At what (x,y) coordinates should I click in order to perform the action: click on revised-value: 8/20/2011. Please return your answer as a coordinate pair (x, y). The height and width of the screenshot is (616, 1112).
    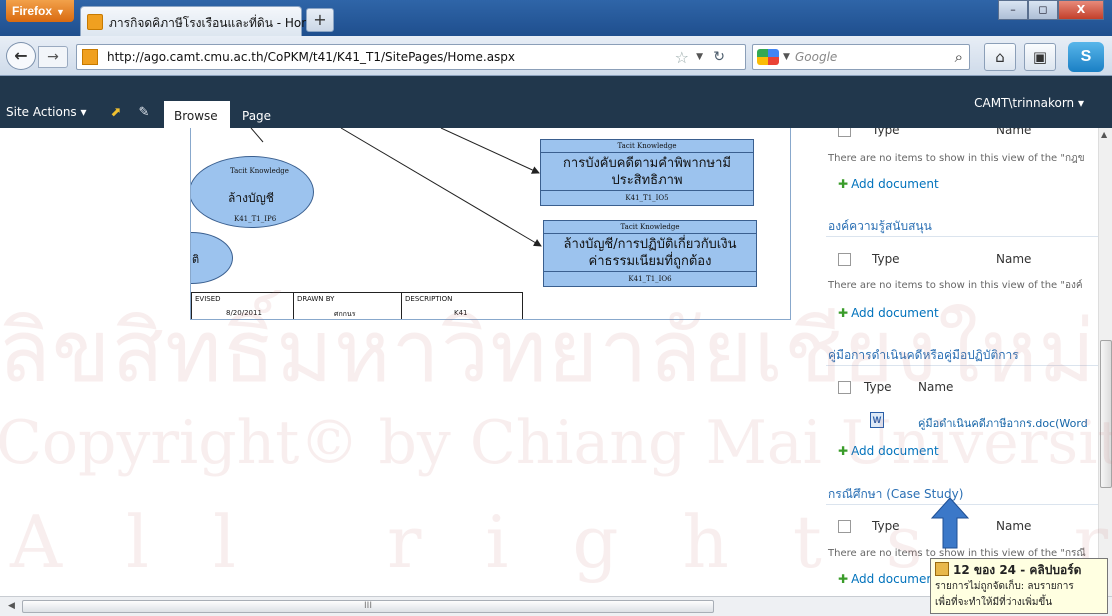
    Looking at the image, I should click on (244, 313).